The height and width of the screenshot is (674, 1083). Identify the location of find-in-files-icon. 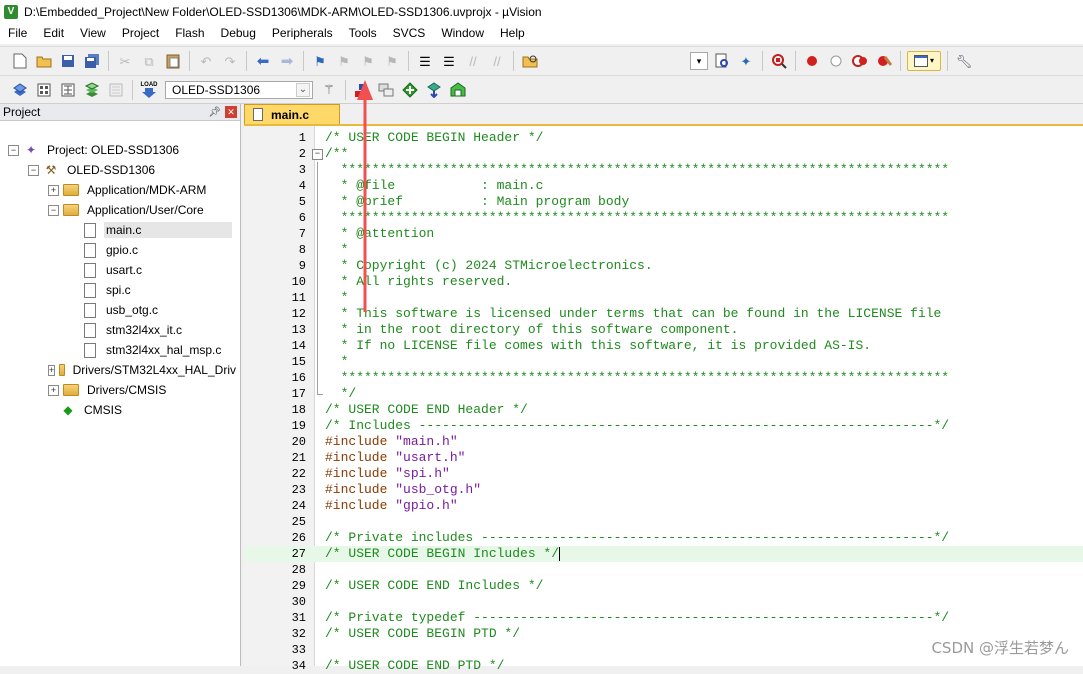
(530, 61).